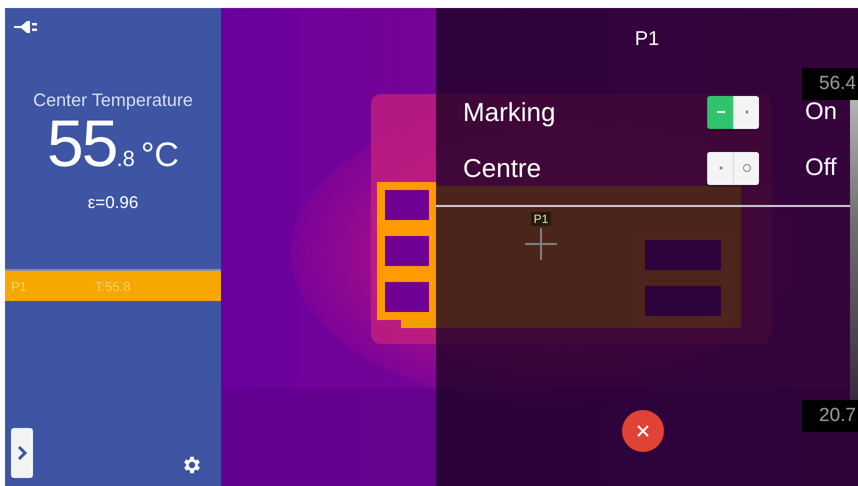 The height and width of the screenshot is (486, 858). What do you see at coordinates (830, 84) in the screenshot?
I see `scale-max-value: 56.4` at bounding box center [830, 84].